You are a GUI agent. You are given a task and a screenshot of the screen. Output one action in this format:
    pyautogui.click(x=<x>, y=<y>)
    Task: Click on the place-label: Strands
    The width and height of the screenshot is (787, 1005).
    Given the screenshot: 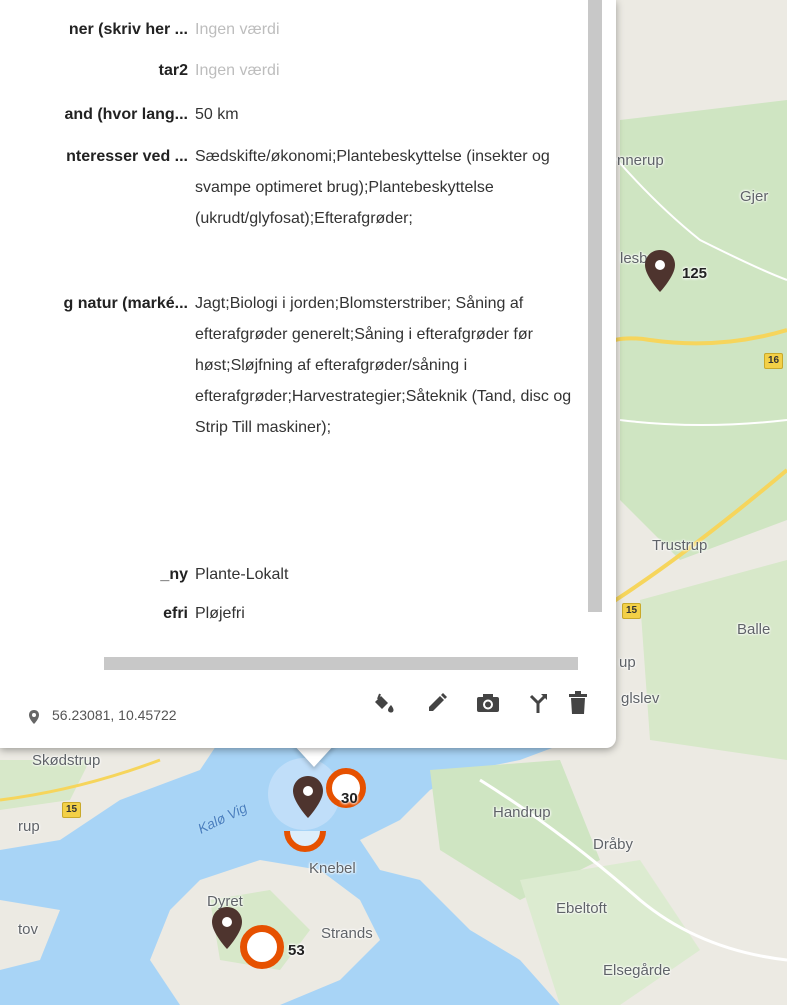 What is the action you would take?
    pyautogui.click(x=347, y=933)
    